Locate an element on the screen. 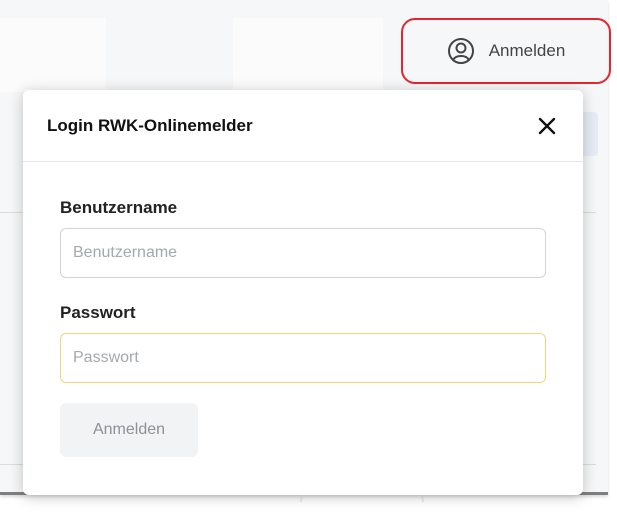 This screenshot has width=617, height=521. password-label: Passwort is located at coordinates (98, 312).